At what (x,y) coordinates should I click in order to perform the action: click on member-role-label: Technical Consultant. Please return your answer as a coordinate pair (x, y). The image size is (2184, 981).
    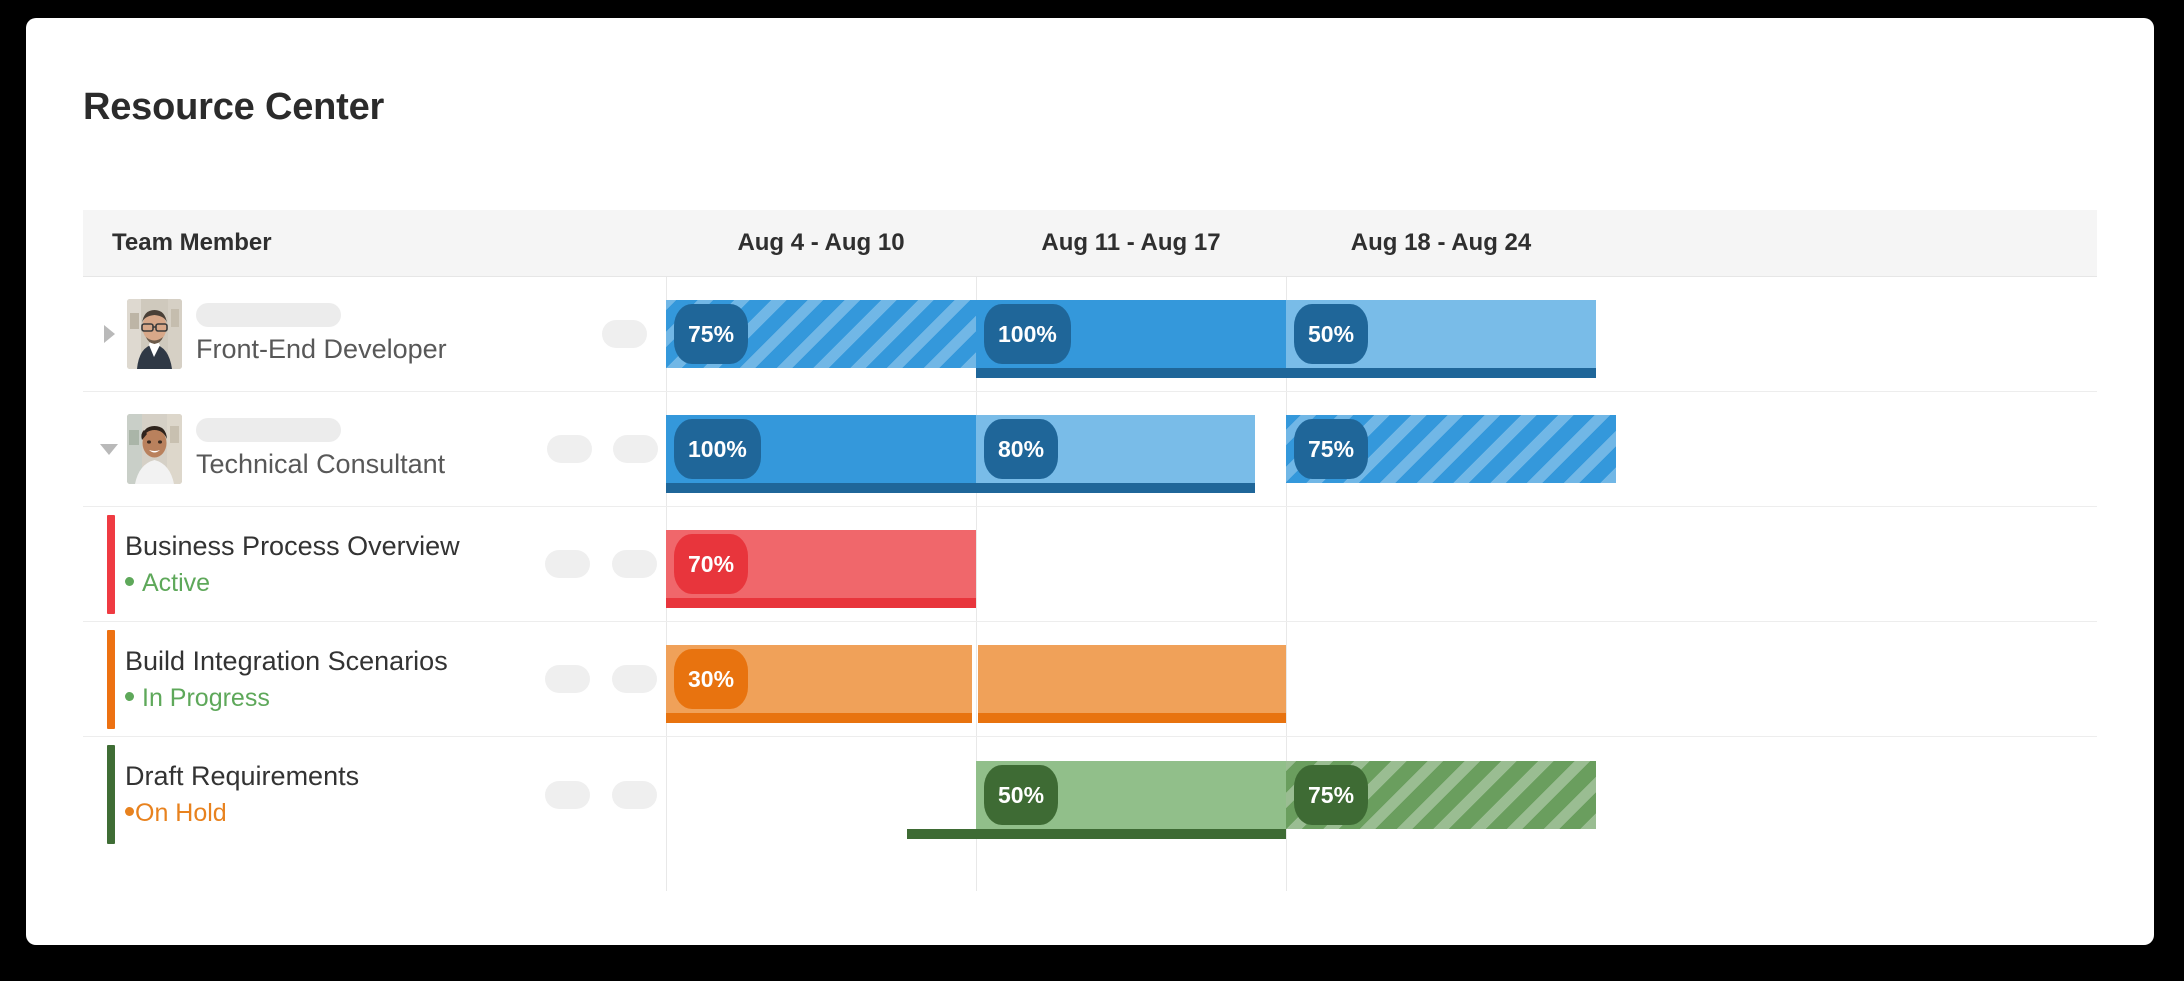
    Looking at the image, I should click on (321, 464).